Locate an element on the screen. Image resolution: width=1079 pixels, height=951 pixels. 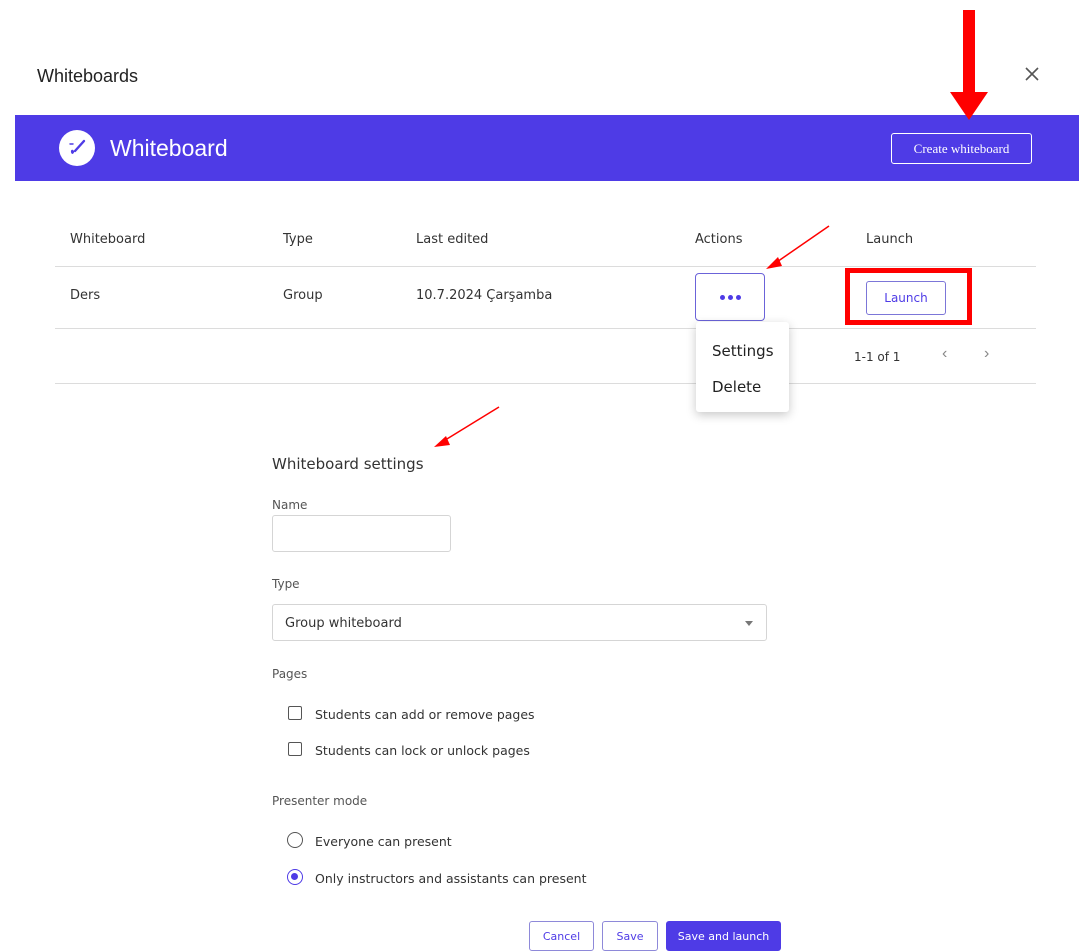
add-remove-pages-checkbox is located at coordinates (295, 713).